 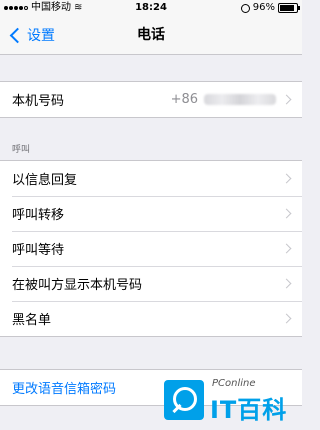 I want to click on alarm-icon, so click(x=245, y=8).